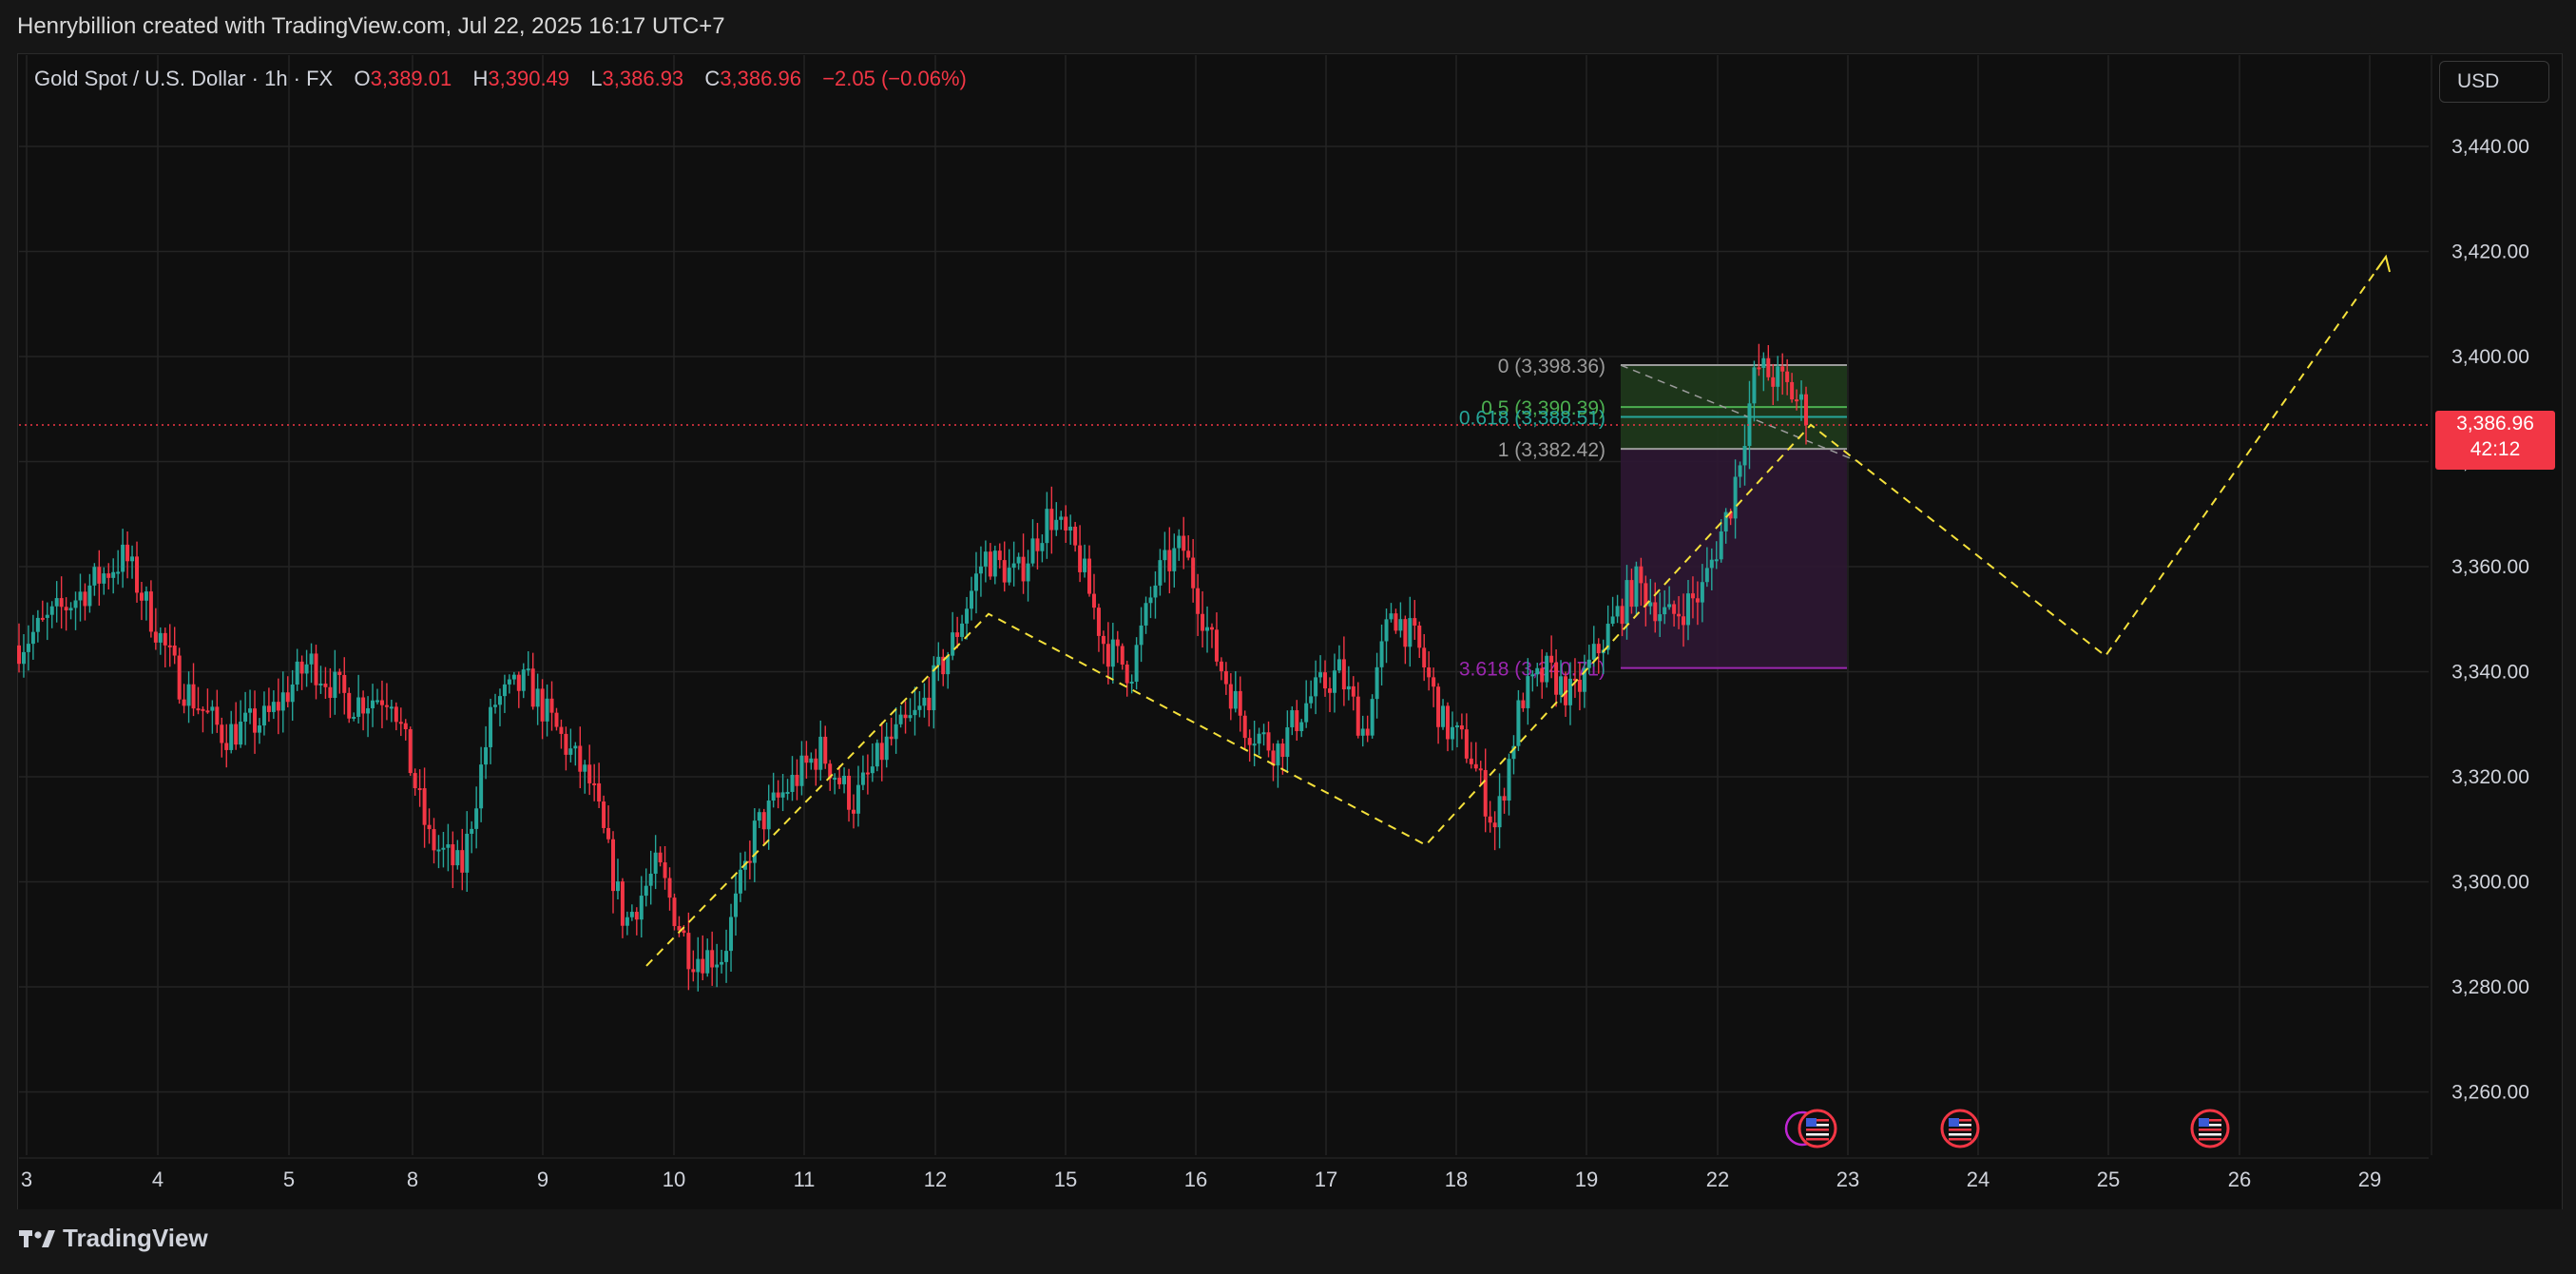  Describe the element at coordinates (643, 78) in the screenshot. I see `low-value: 3,386.93` at that location.